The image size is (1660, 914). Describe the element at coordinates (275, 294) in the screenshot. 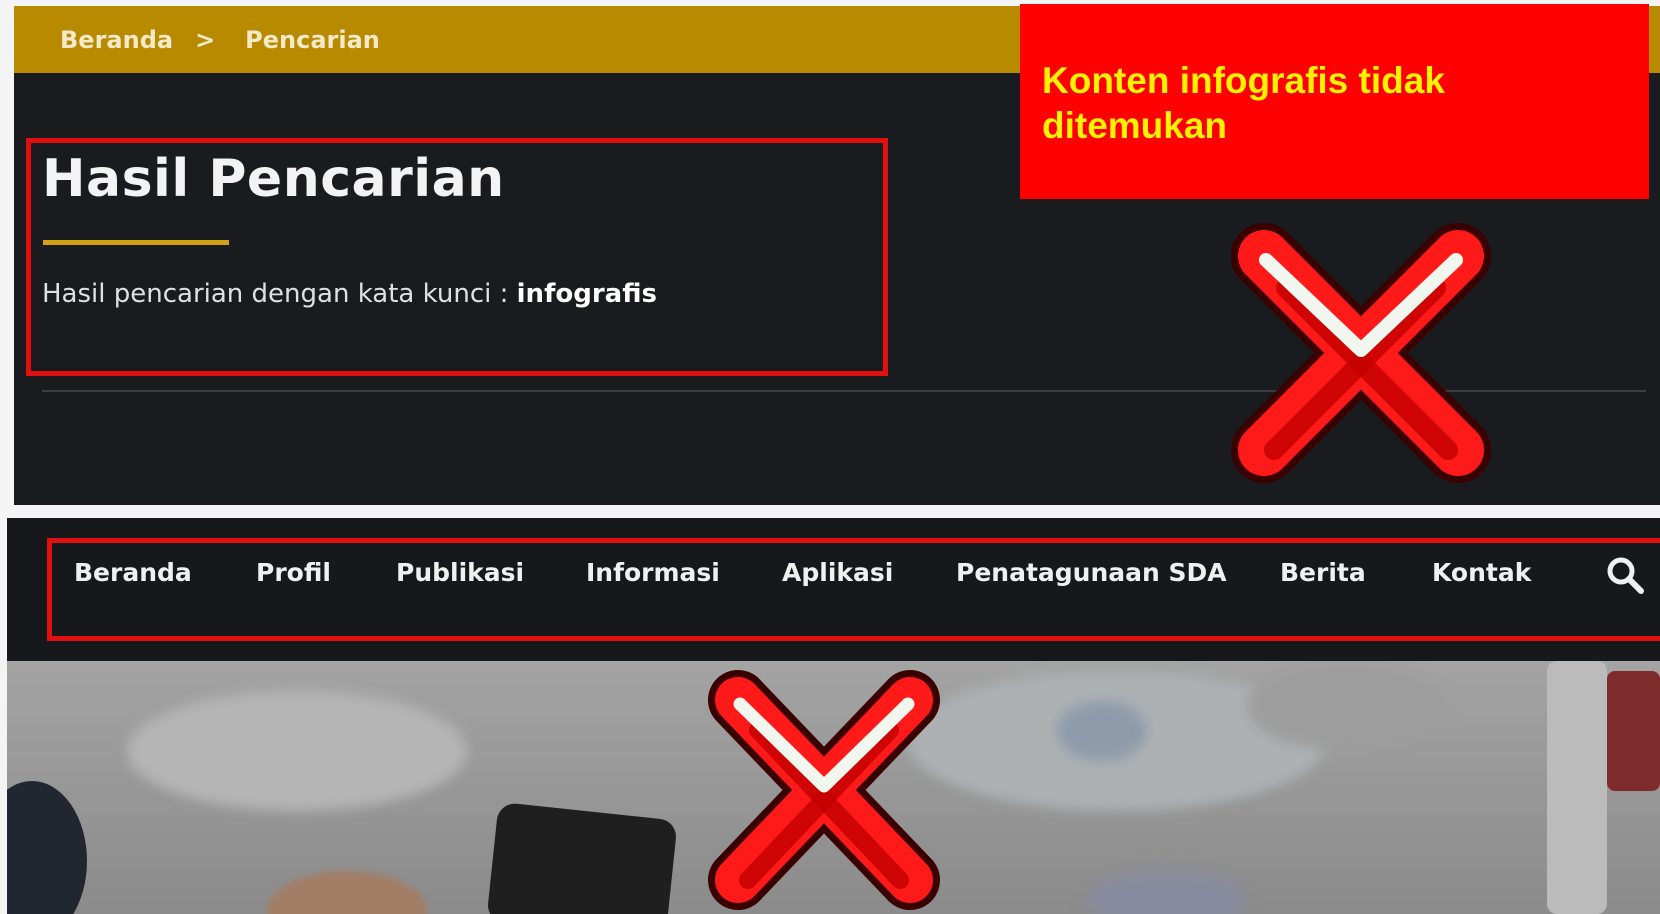

I see `search-result-prefix: Hasil pencarian dengan kata kunci :` at that location.